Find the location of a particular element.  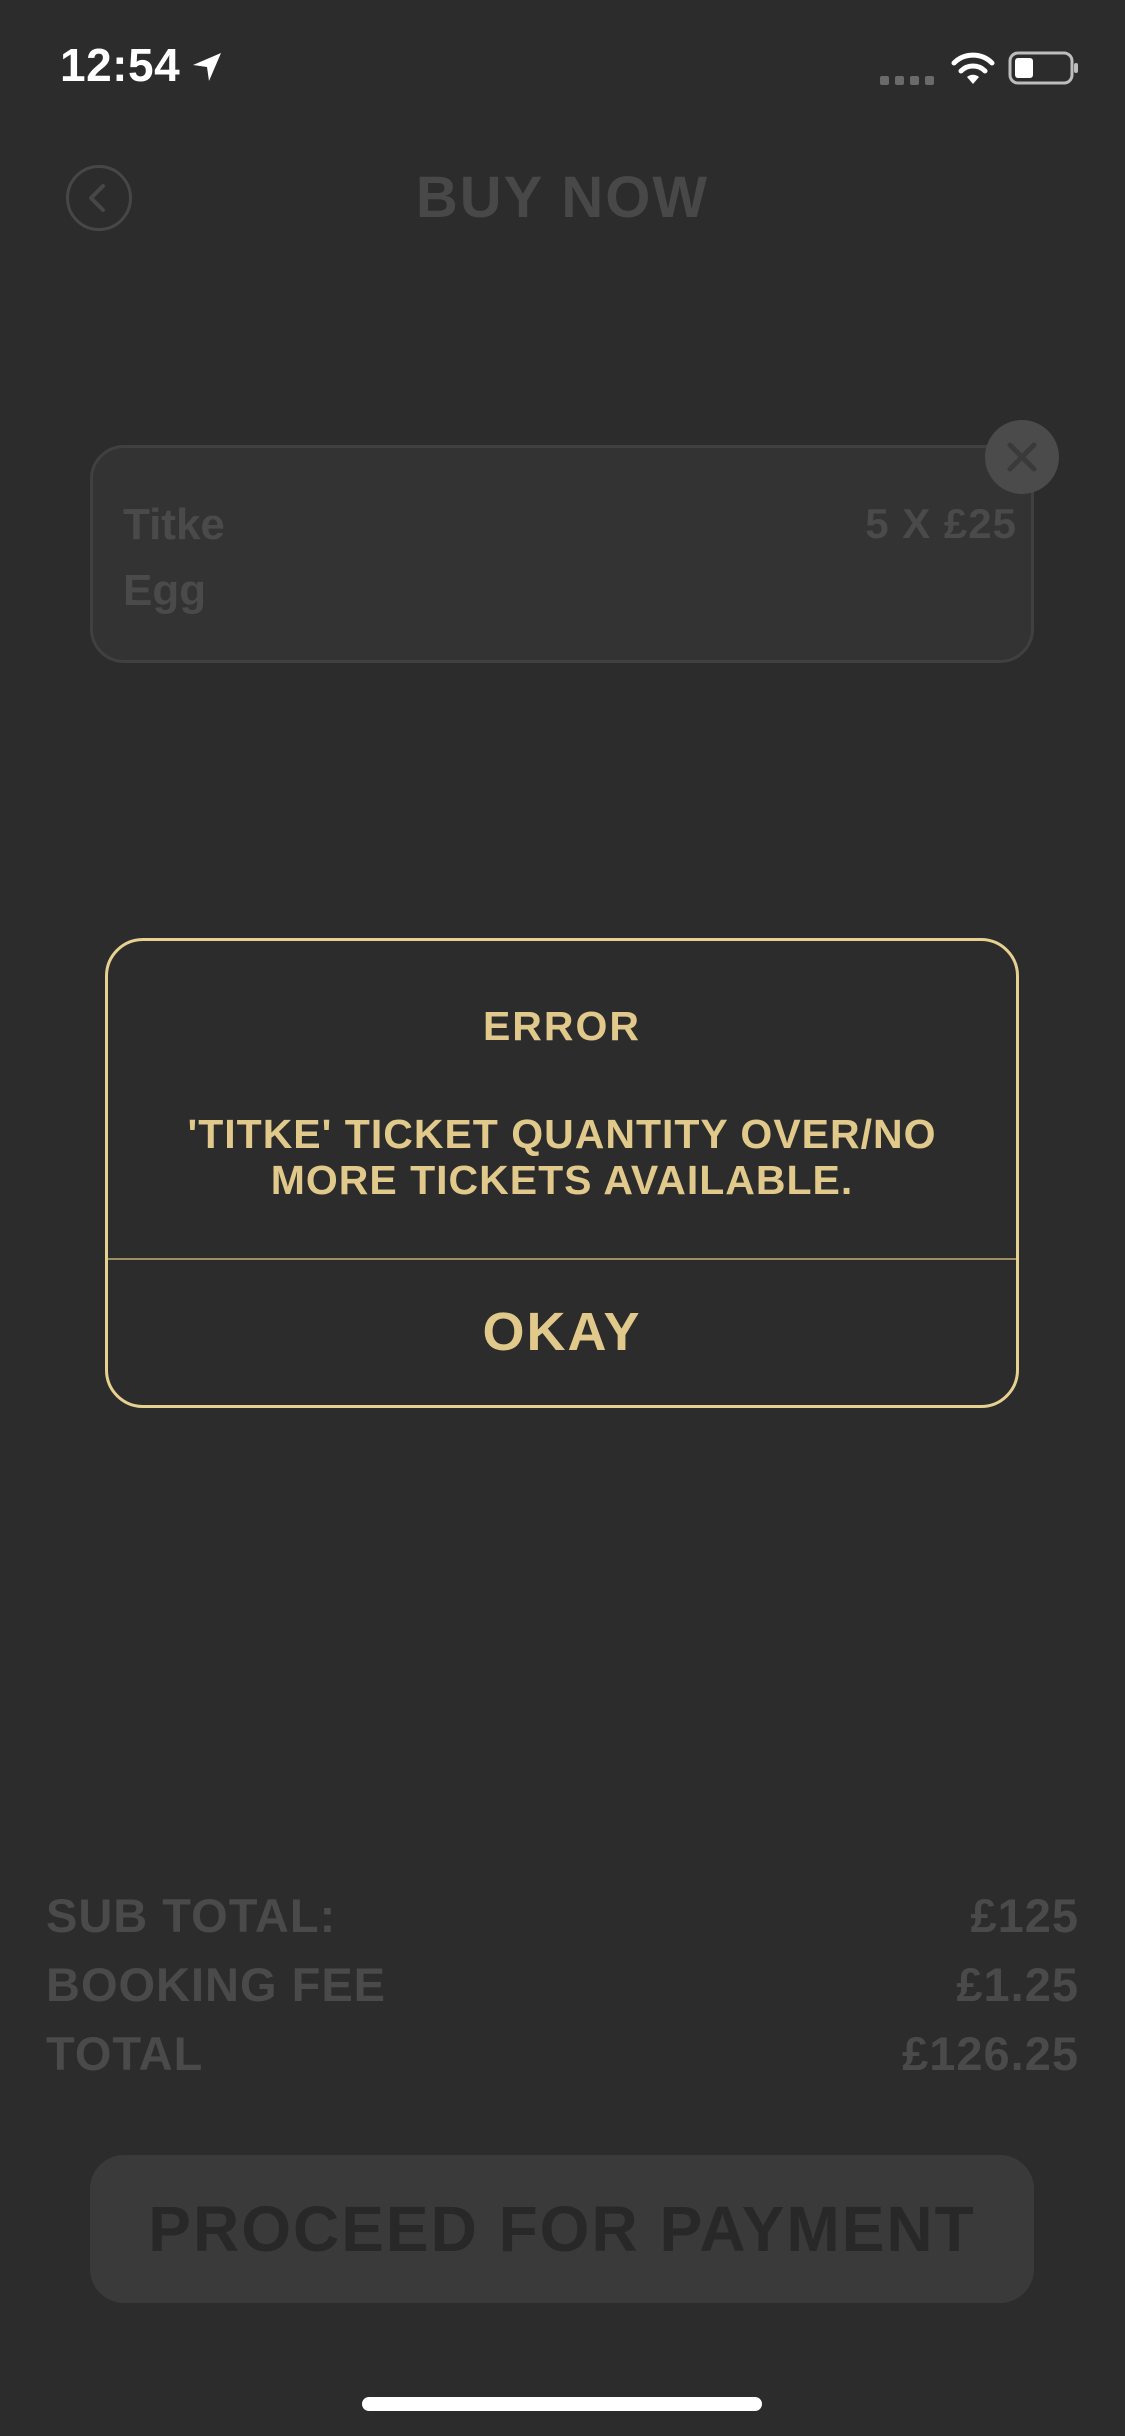

ticket-subname: Egg is located at coordinates (165, 590).